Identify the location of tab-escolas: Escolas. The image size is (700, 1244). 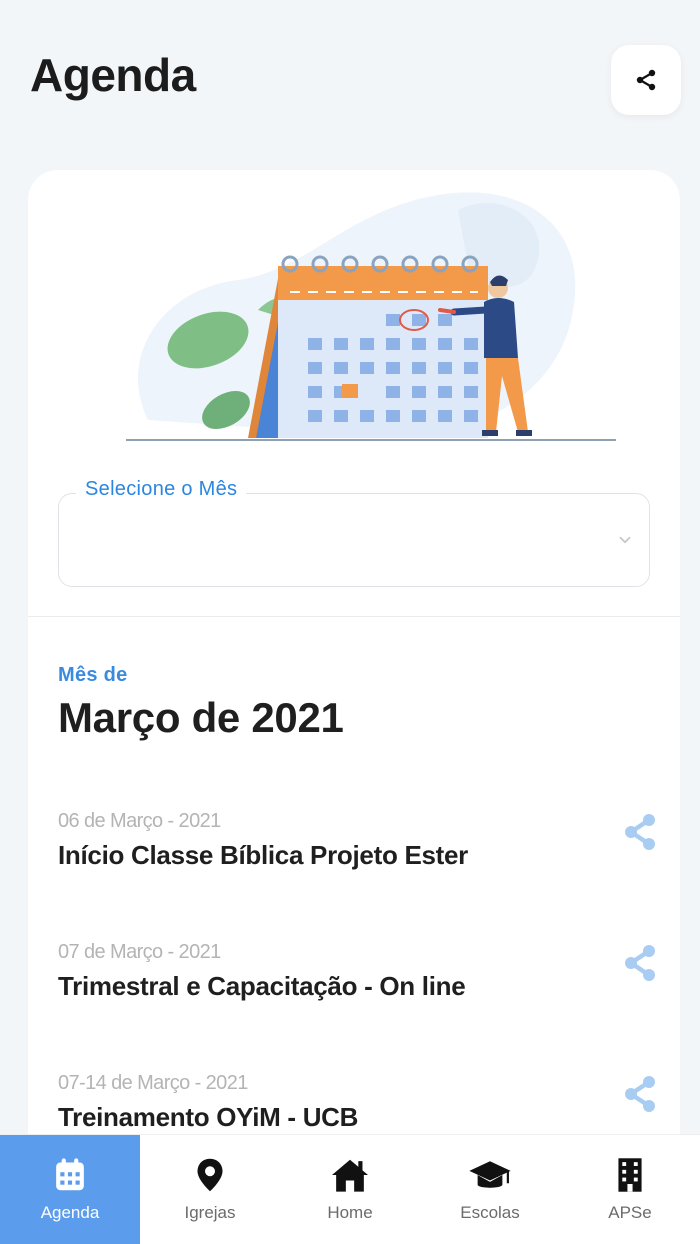
(490, 1189).